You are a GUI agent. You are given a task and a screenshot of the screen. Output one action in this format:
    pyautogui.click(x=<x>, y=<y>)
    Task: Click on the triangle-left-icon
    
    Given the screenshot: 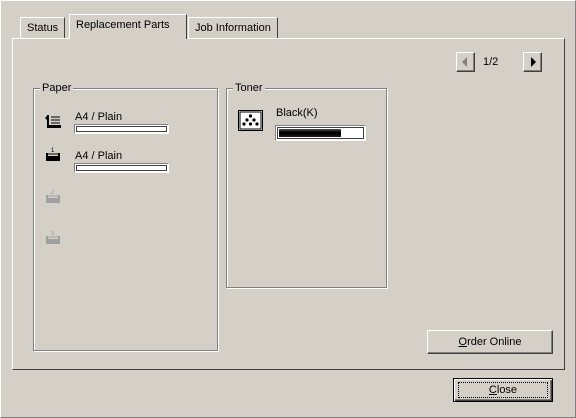 What is the action you would take?
    pyautogui.click(x=464, y=62)
    